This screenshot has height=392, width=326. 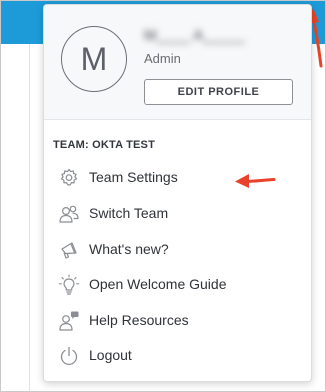 What do you see at coordinates (110, 355) in the screenshot?
I see `menu-item-label: Logout` at bounding box center [110, 355].